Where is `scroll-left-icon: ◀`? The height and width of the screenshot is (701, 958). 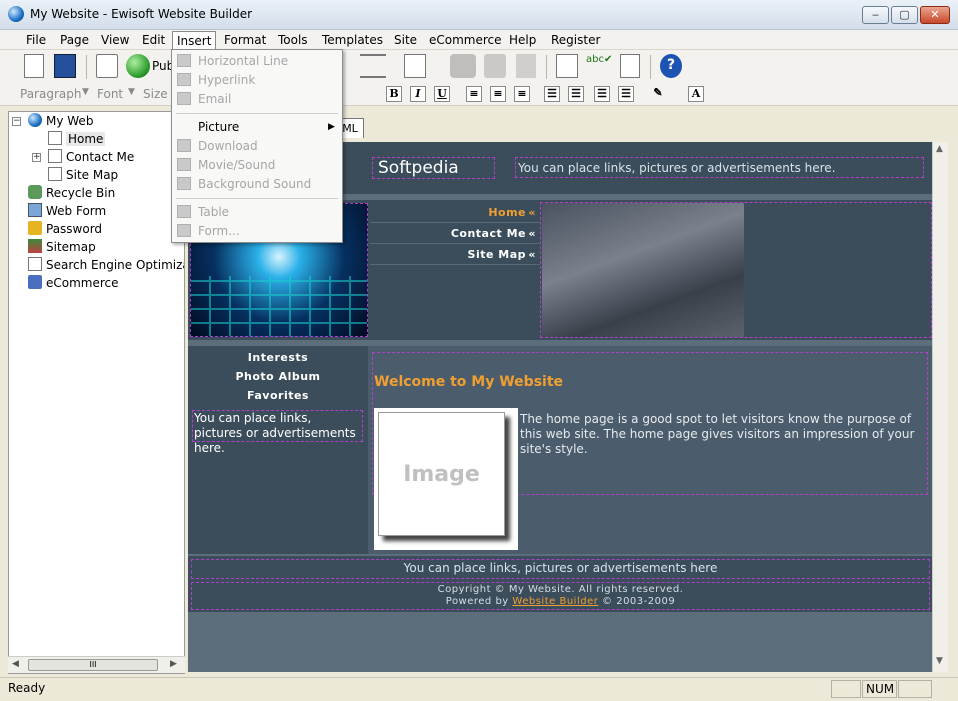 scroll-left-icon: ◀ is located at coordinates (15, 664).